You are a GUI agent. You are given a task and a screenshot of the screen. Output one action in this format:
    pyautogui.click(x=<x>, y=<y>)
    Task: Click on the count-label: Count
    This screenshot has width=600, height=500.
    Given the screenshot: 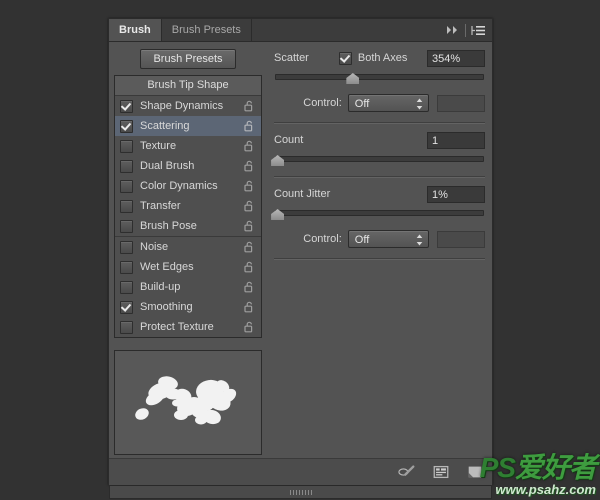 What is the action you would take?
    pyautogui.click(x=289, y=140)
    